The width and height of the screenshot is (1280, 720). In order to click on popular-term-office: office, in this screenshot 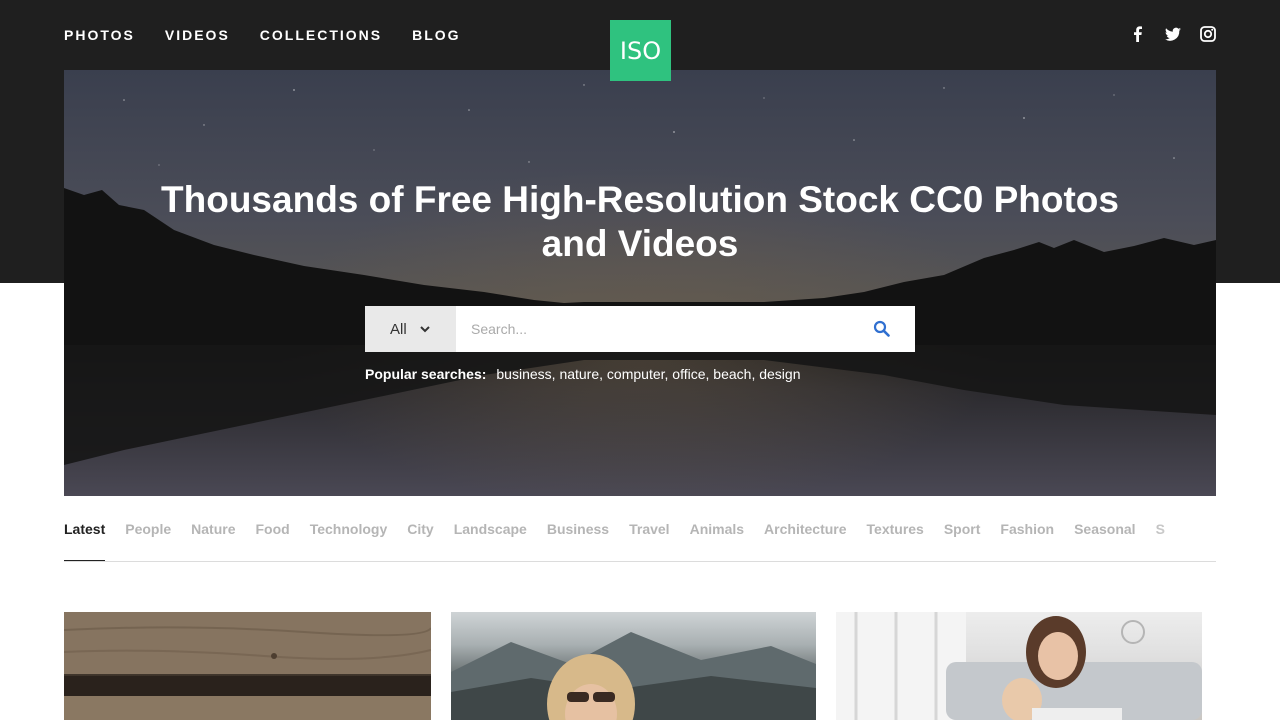, I will do `click(692, 374)`.